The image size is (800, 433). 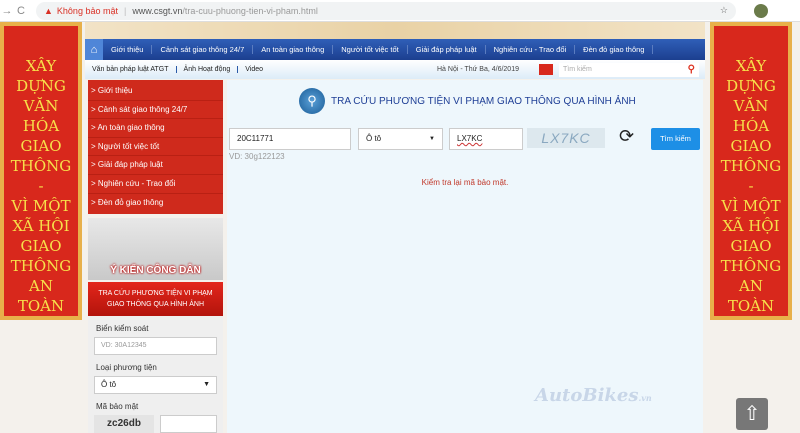 I want to click on side-captcha-input, so click(x=188, y=424).